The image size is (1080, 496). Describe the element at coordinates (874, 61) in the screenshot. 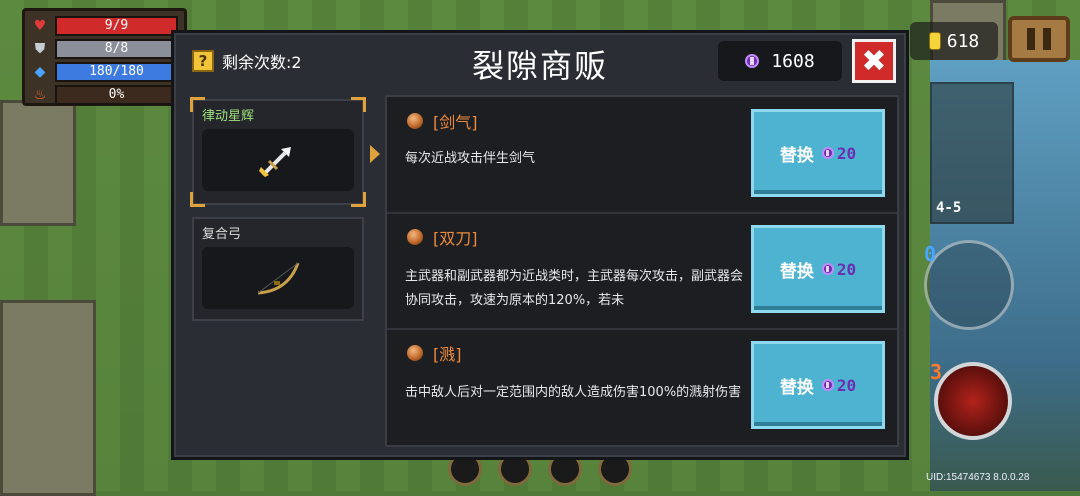

I see `close-button: ✖` at that location.